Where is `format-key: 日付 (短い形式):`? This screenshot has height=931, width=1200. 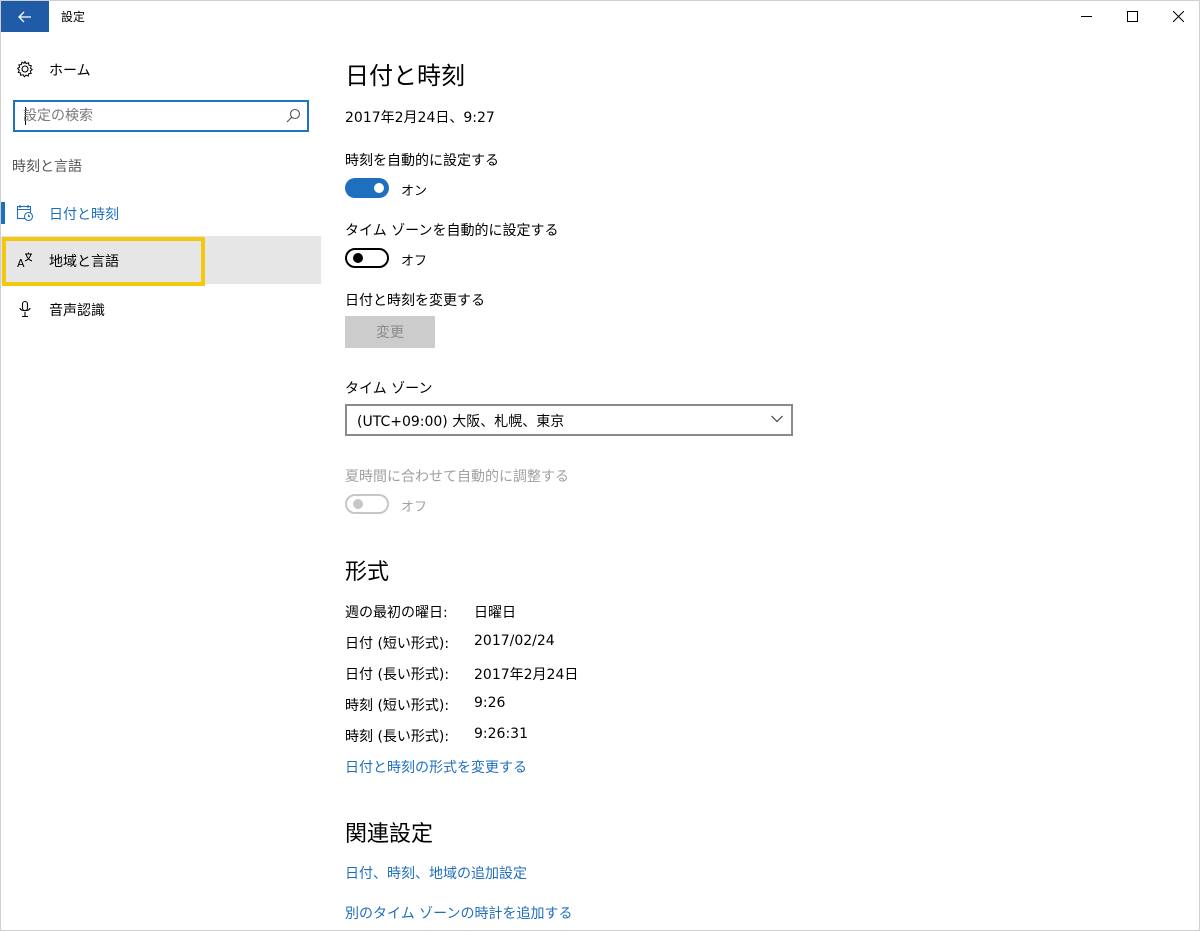
format-key: 日付 (短い形式): is located at coordinates (397, 644).